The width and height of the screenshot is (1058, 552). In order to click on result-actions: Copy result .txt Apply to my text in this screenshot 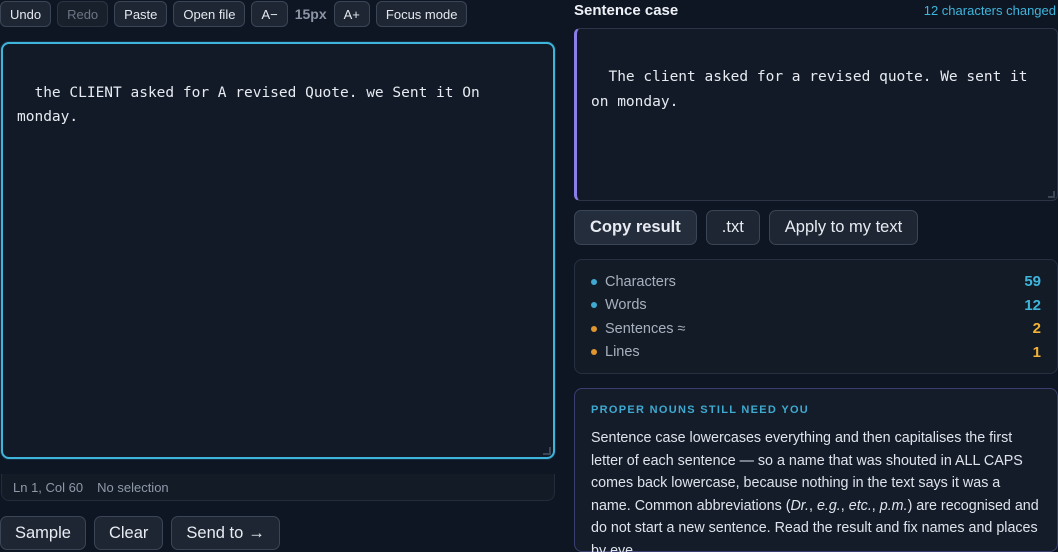, I will do `click(746, 227)`.